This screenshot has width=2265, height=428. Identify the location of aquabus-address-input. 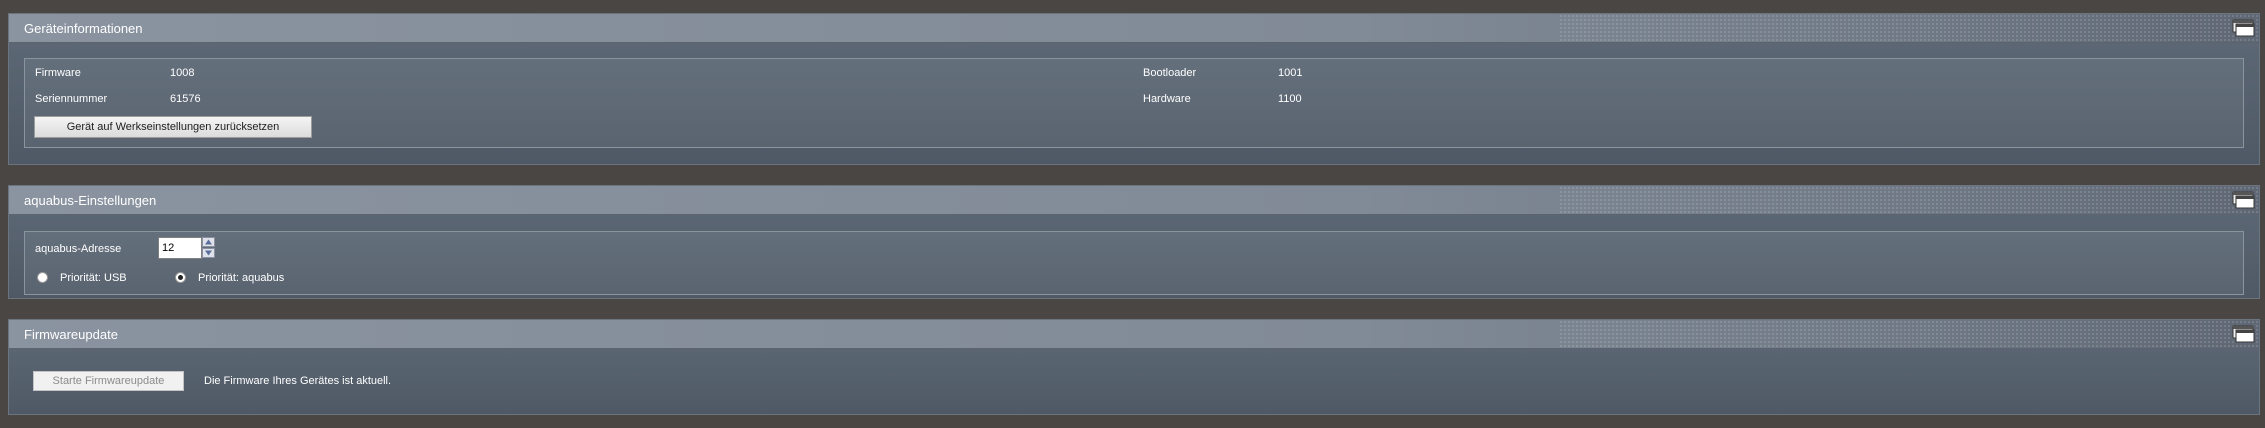
(180, 248).